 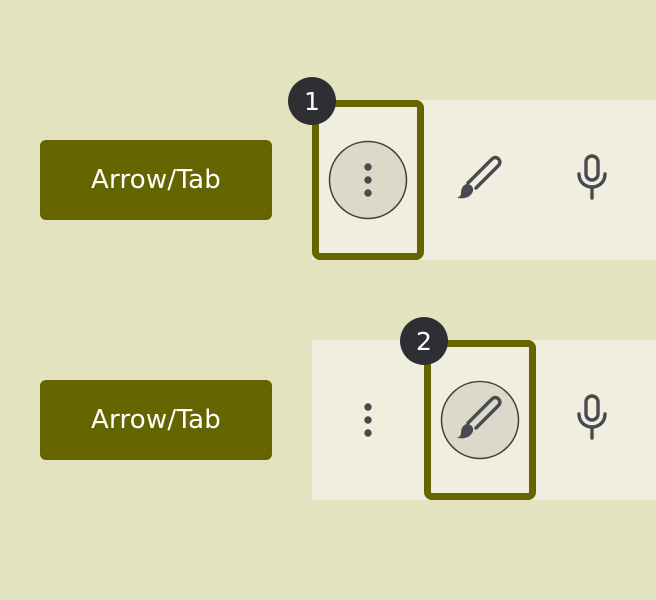 I want to click on step-badge-1: 1, so click(x=312, y=101).